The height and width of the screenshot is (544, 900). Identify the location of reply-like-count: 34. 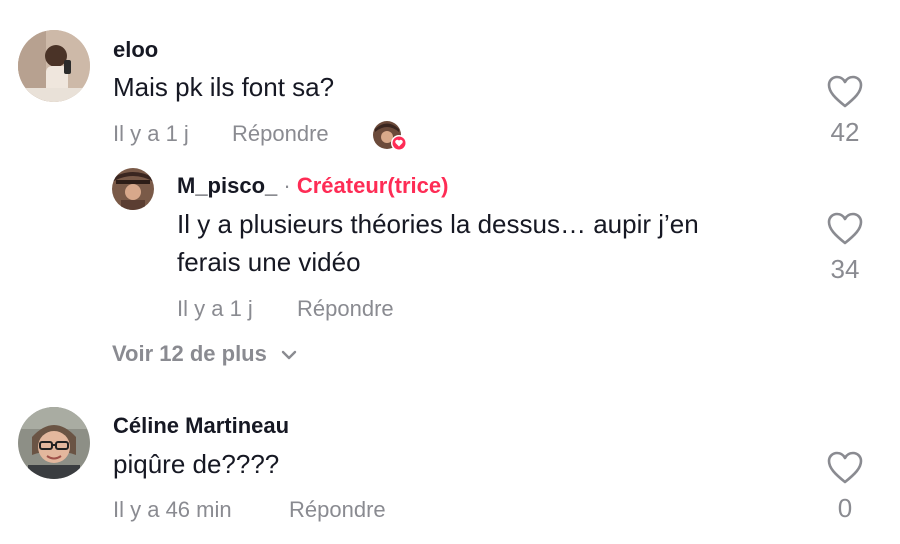
(845, 269).